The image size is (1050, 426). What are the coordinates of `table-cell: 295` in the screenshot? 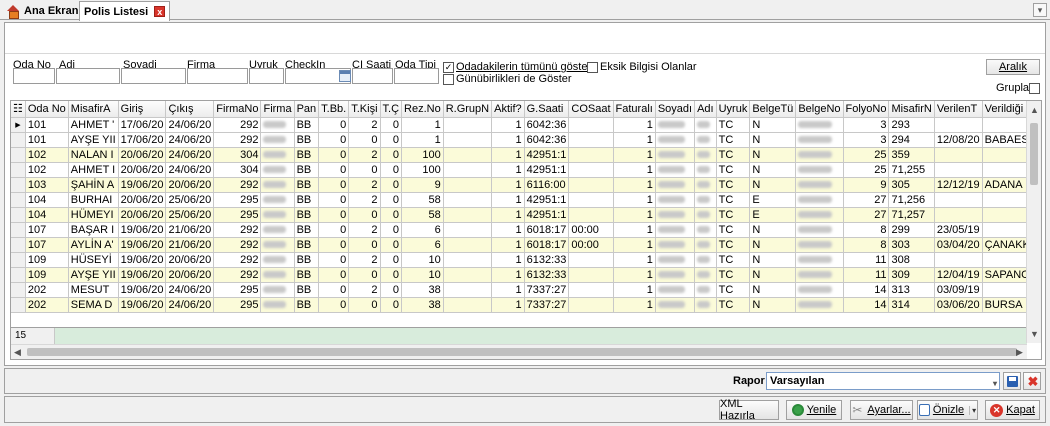 It's located at (237, 200).